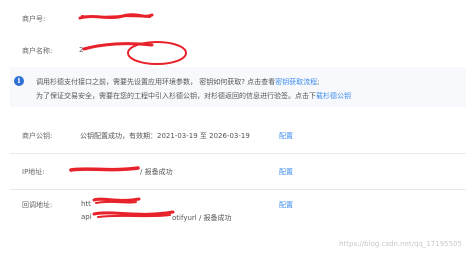 The width and height of the screenshot is (474, 255). Describe the element at coordinates (33, 172) in the screenshot. I see `ip-address-label: IP地址:` at that location.